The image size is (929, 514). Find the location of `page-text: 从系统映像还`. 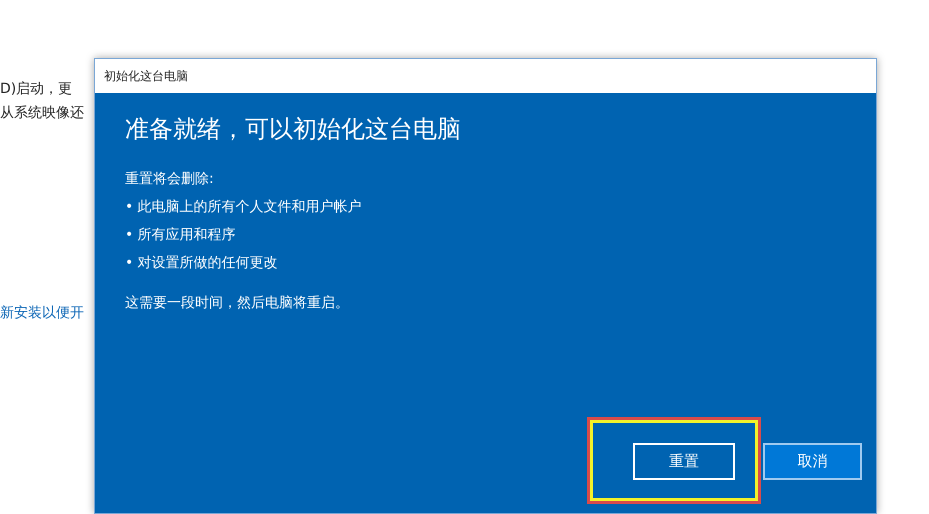

page-text: 从系统映像还 is located at coordinates (42, 113).